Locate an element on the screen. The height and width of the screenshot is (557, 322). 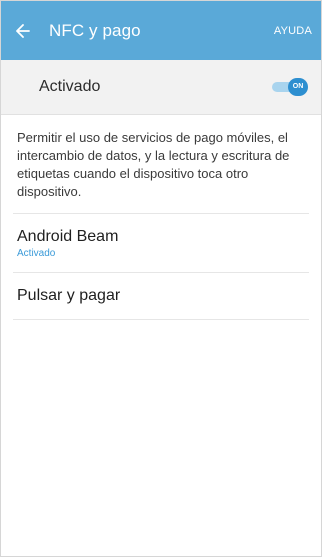
list-item-android-beam: Android Beam Activado is located at coordinates (161, 243).